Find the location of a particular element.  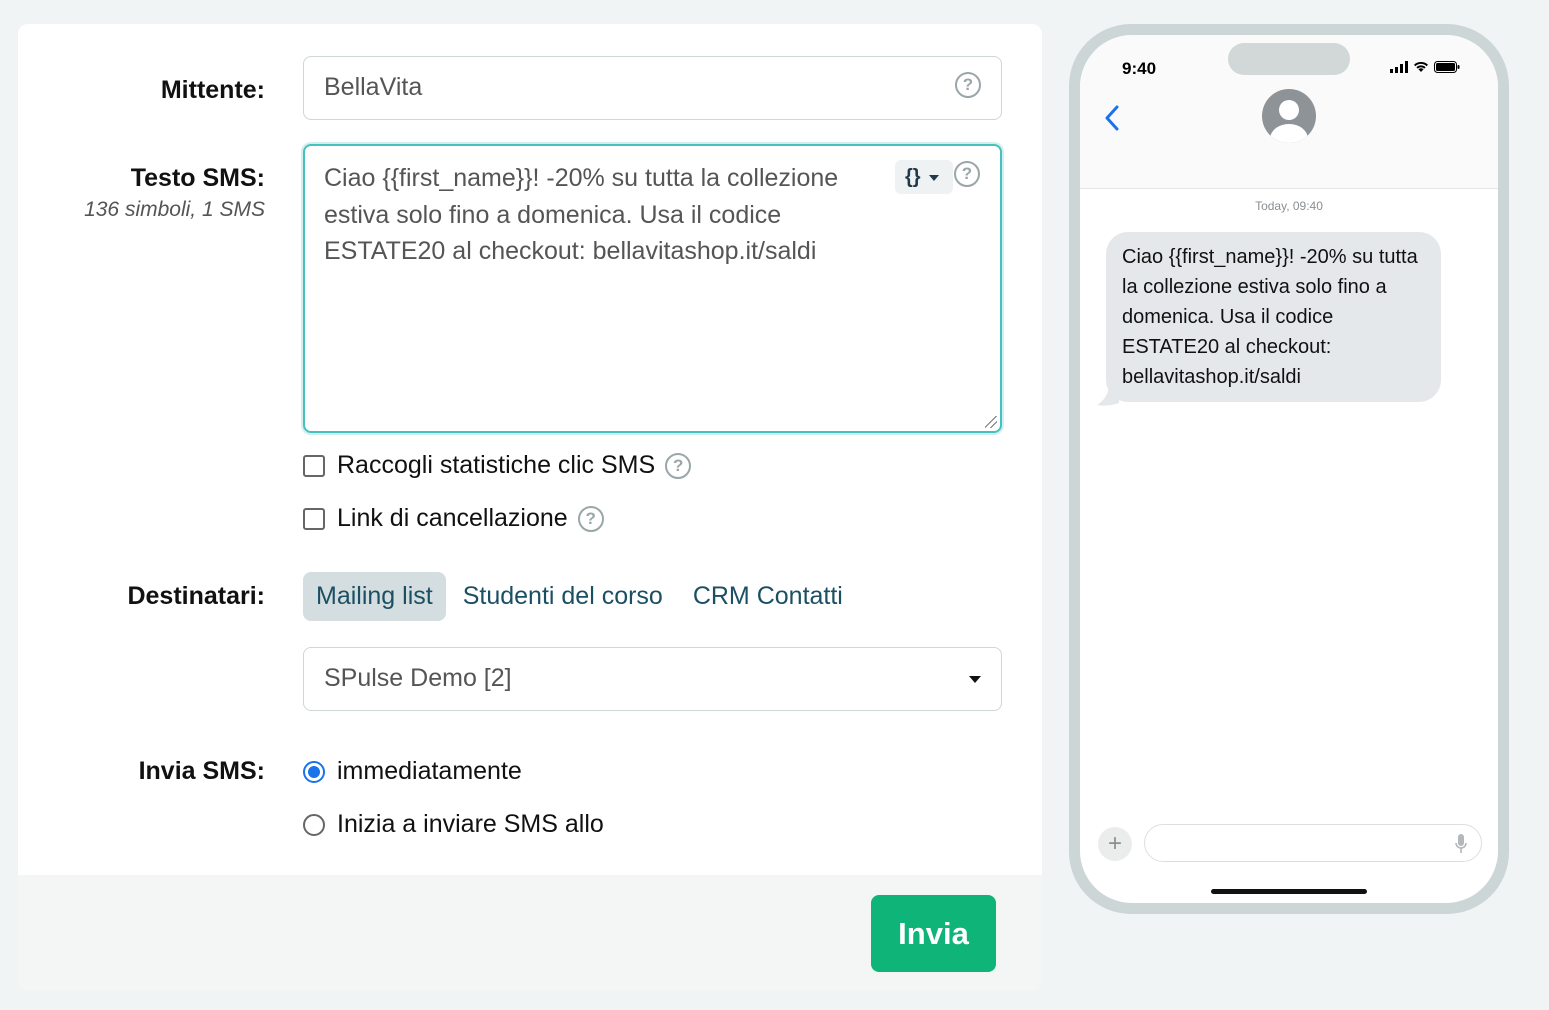

resize-handle is located at coordinates (991, 422).